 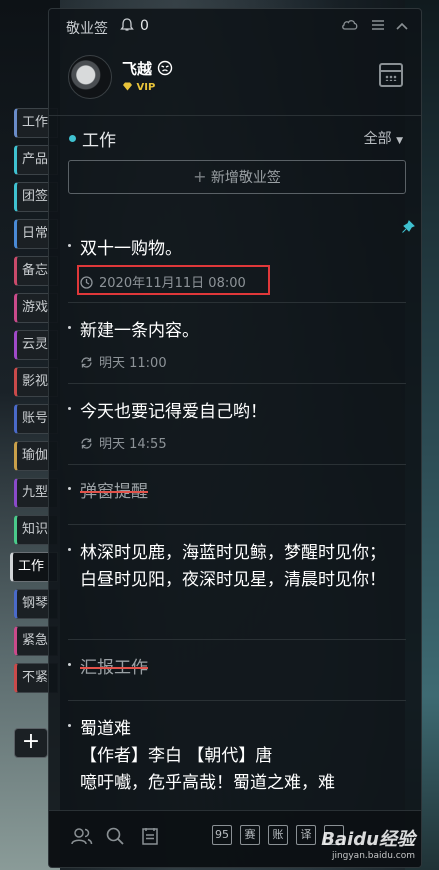 I want to click on vip-badge: VIP, so click(x=138, y=87).